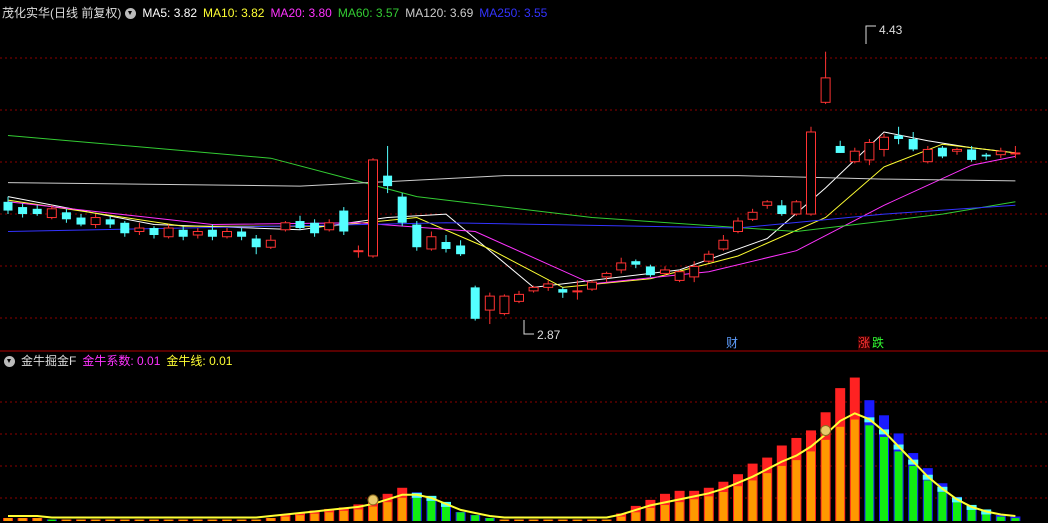 The height and width of the screenshot is (523, 1048). I want to click on main-panel-title: 茂化实华(日线 前复权), so click(62, 13).